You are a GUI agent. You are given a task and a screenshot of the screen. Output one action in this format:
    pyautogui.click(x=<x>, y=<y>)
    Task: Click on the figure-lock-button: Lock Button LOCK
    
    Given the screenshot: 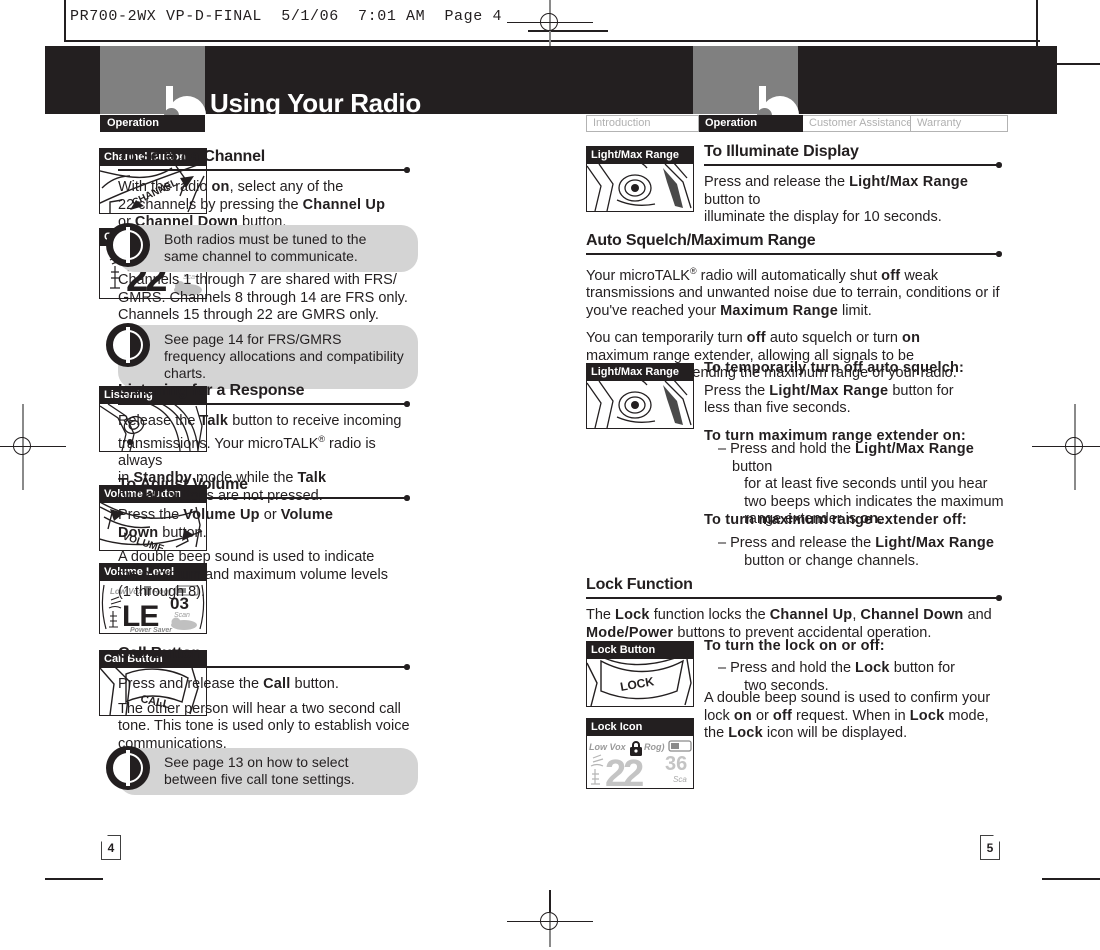 What is the action you would take?
    pyautogui.click(x=640, y=674)
    